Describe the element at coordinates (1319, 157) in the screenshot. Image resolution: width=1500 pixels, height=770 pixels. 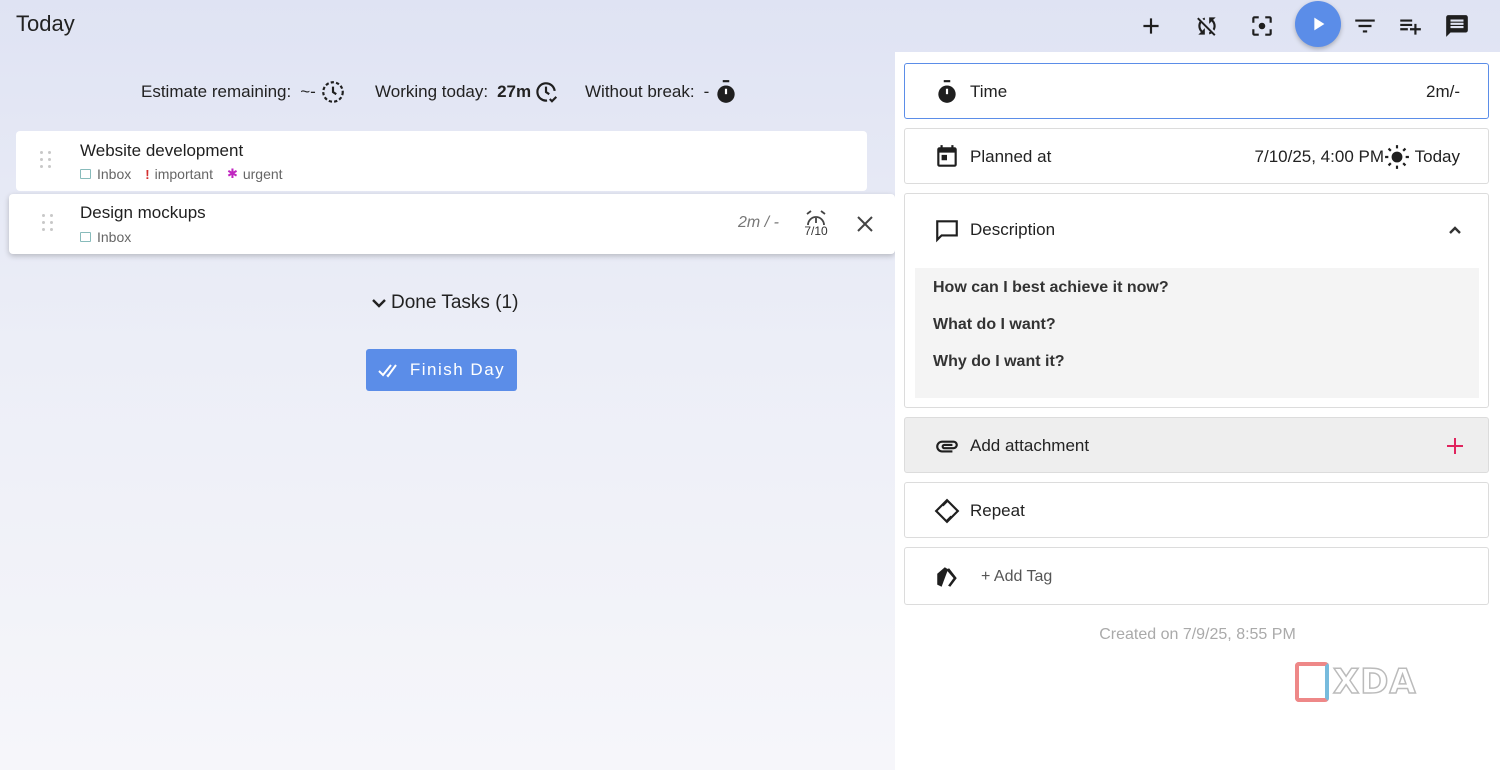
I see `planned-datetime: 7/10/25, 4:00 PM` at that location.